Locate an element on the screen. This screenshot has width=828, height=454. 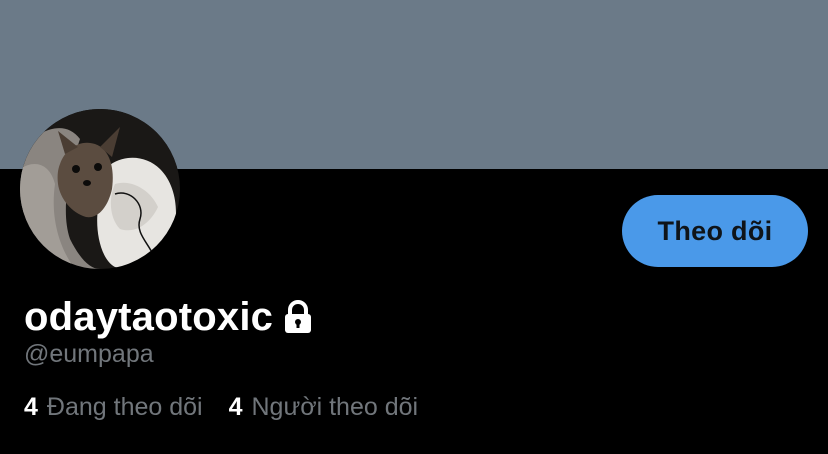
profile-handle: @eumpapa is located at coordinates (89, 354).